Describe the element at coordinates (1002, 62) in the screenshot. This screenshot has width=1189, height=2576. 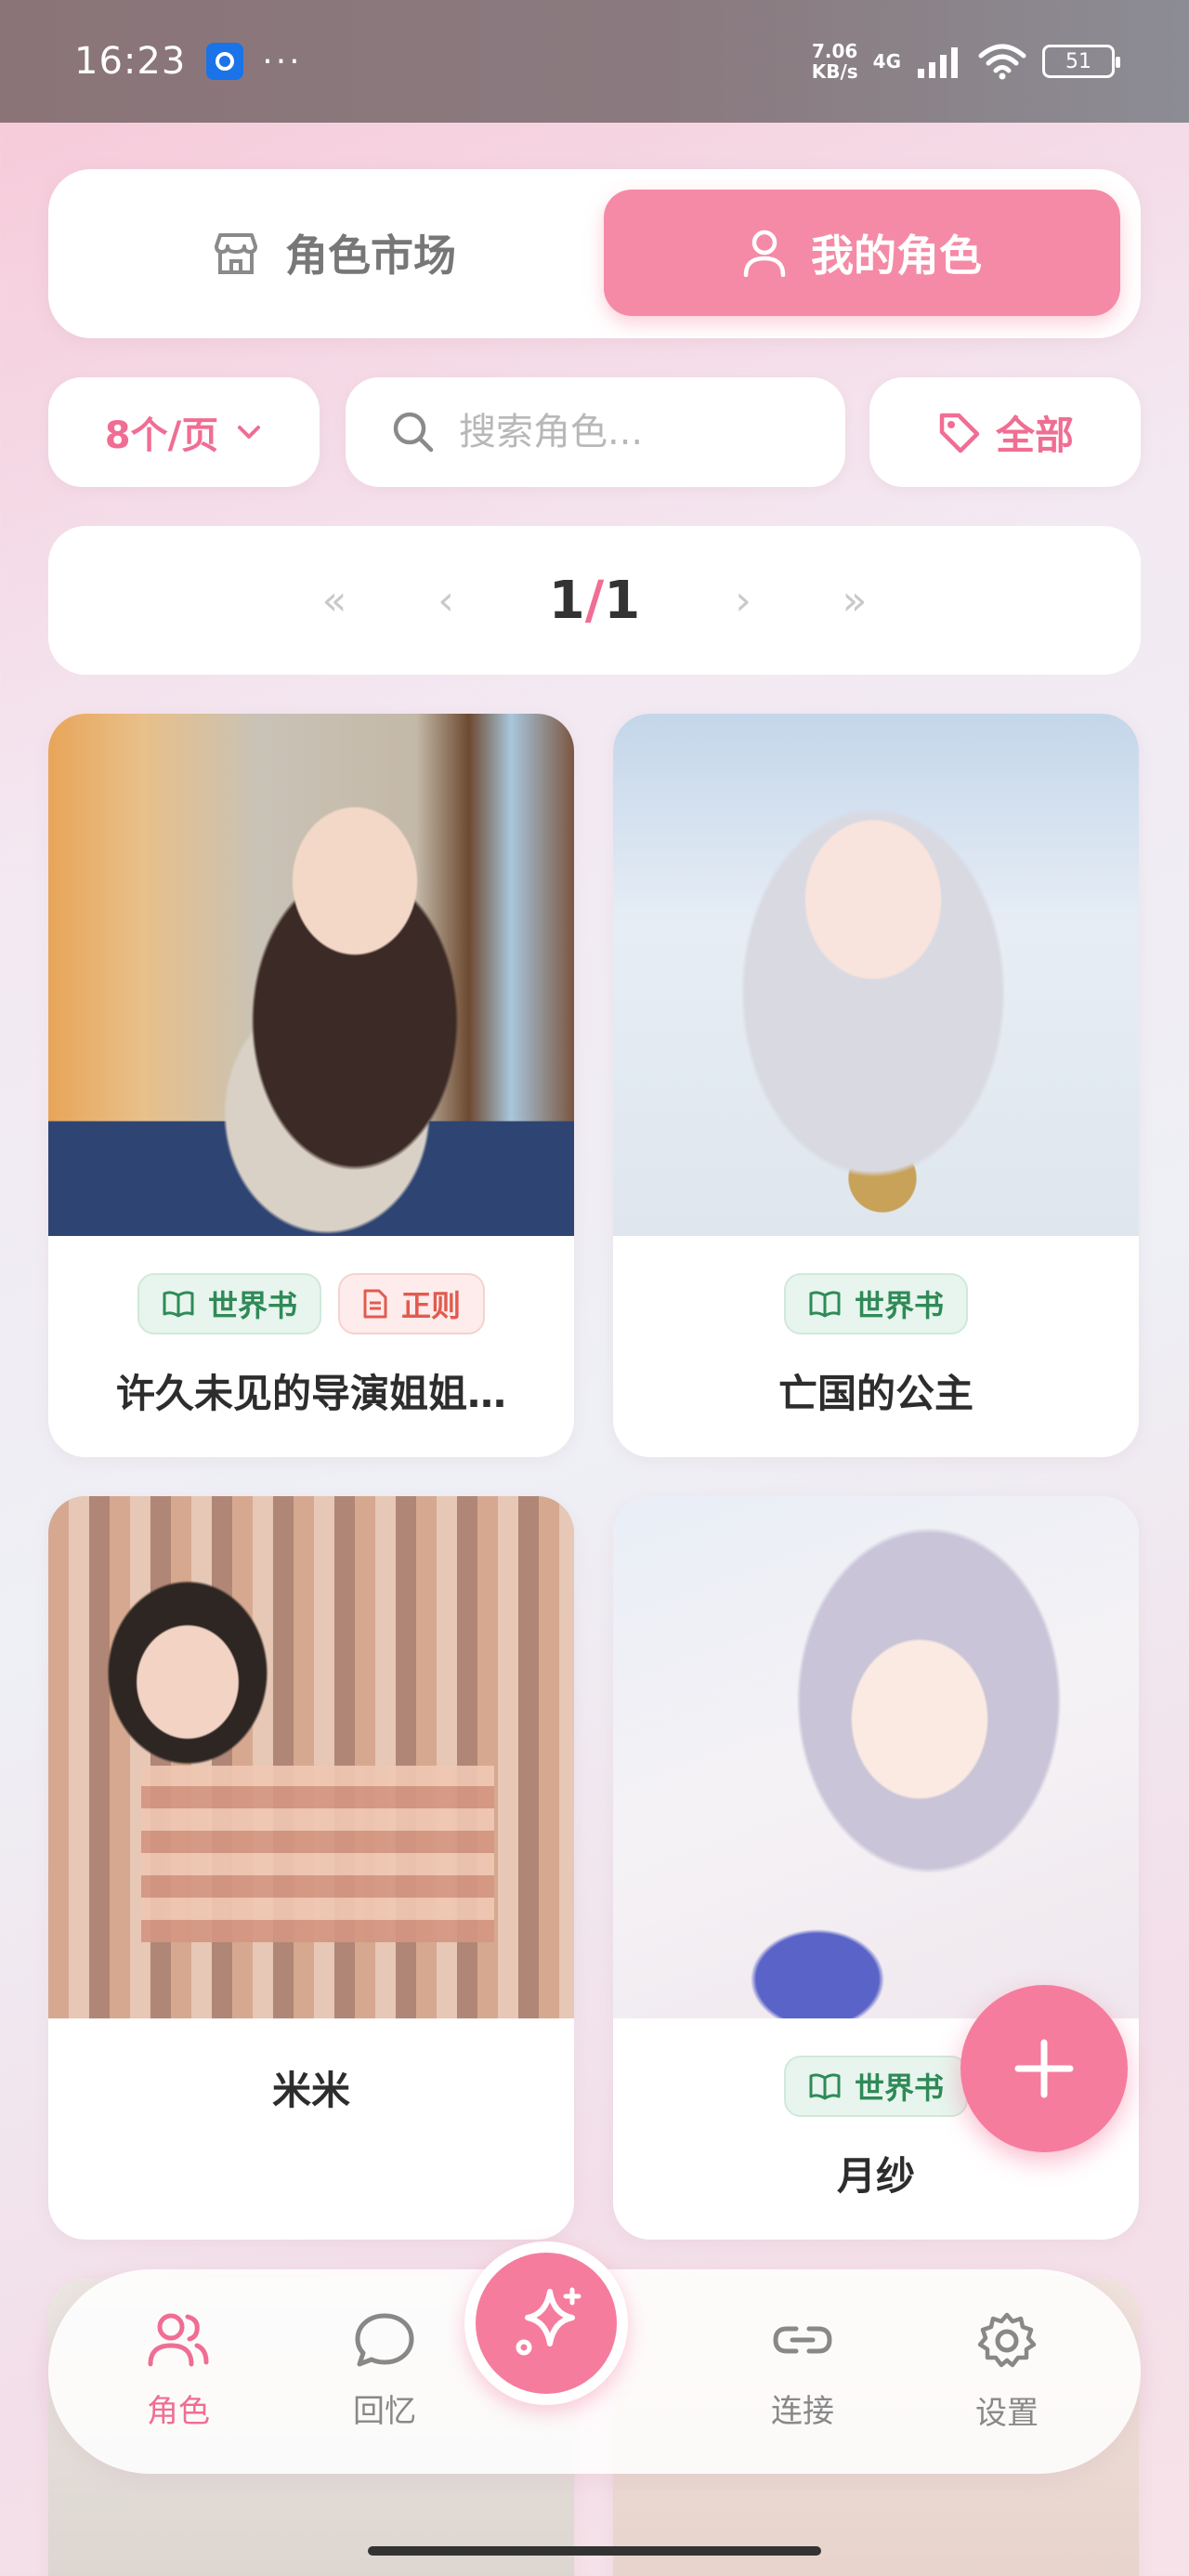
I see `wifi-icon` at that location.